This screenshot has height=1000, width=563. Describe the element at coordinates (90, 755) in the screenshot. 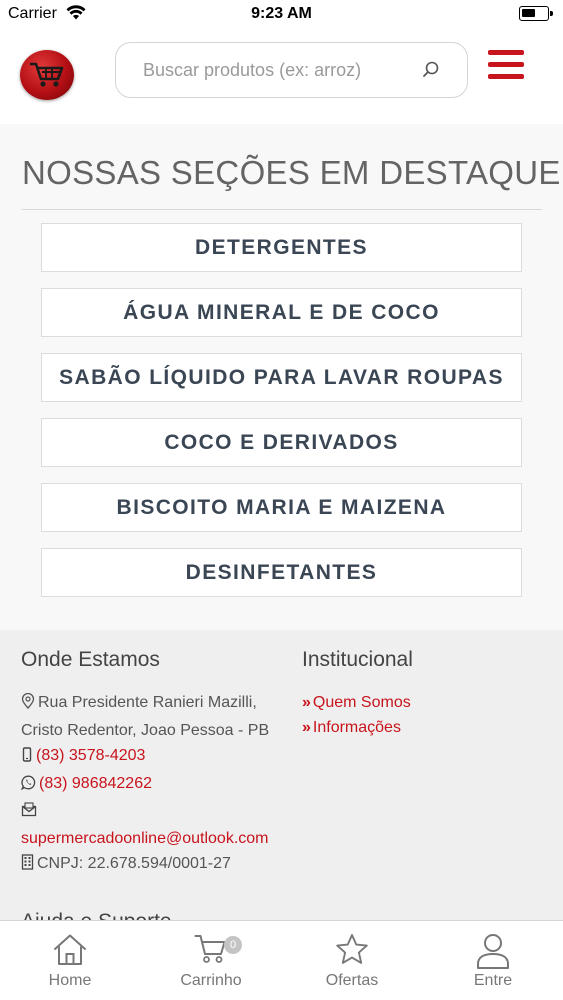

I see `phone-link: (83) 3578-4203` at that location.